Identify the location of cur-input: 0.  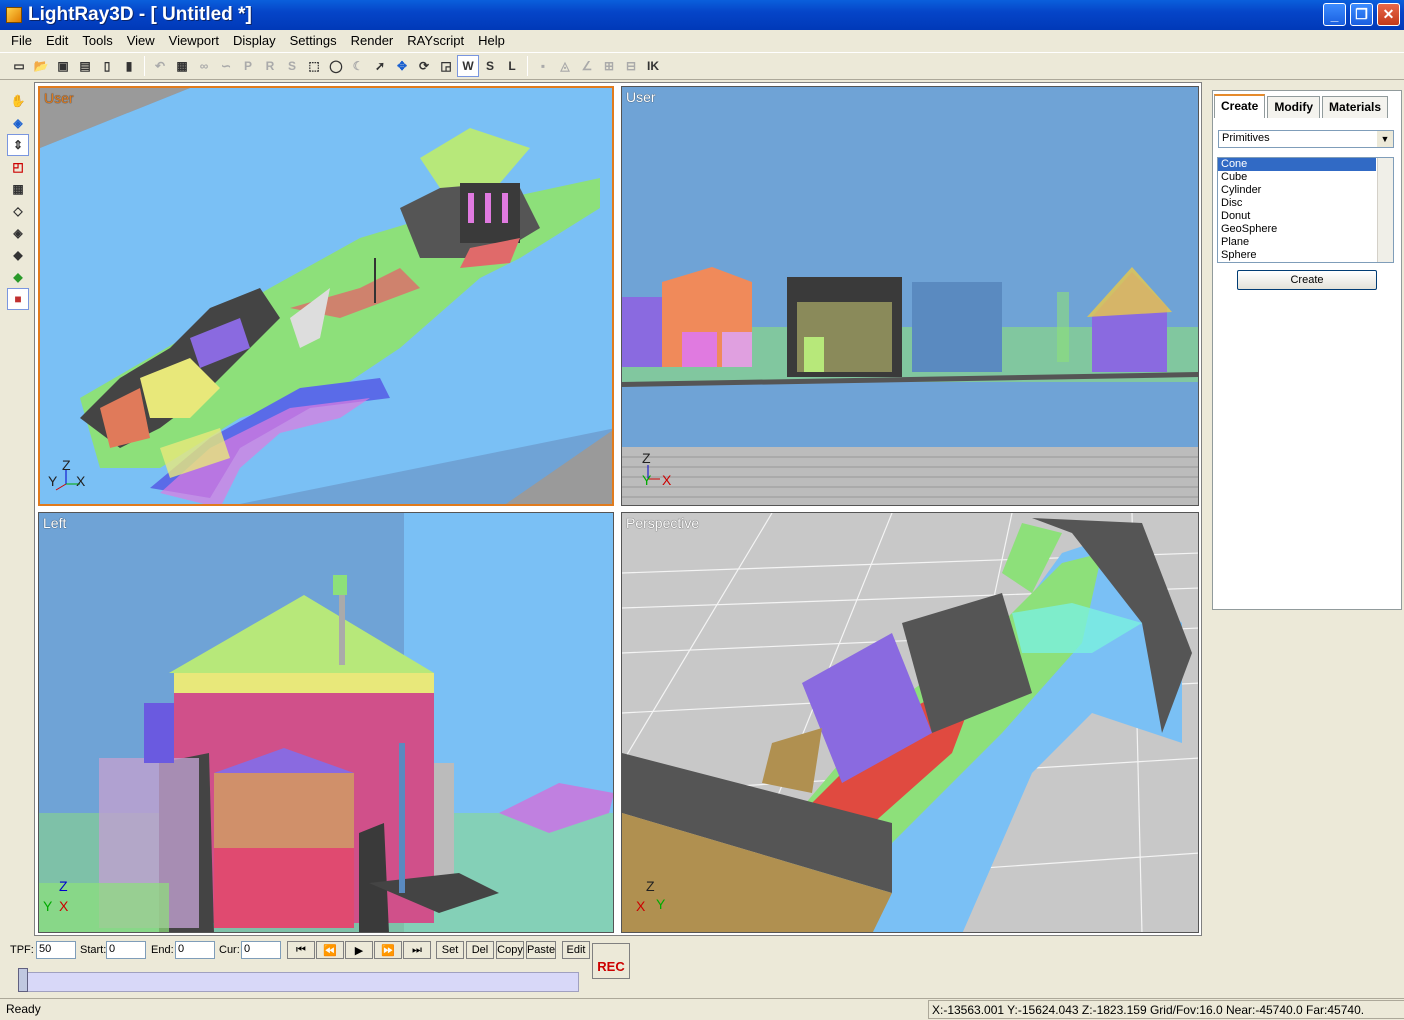
(261, 950).